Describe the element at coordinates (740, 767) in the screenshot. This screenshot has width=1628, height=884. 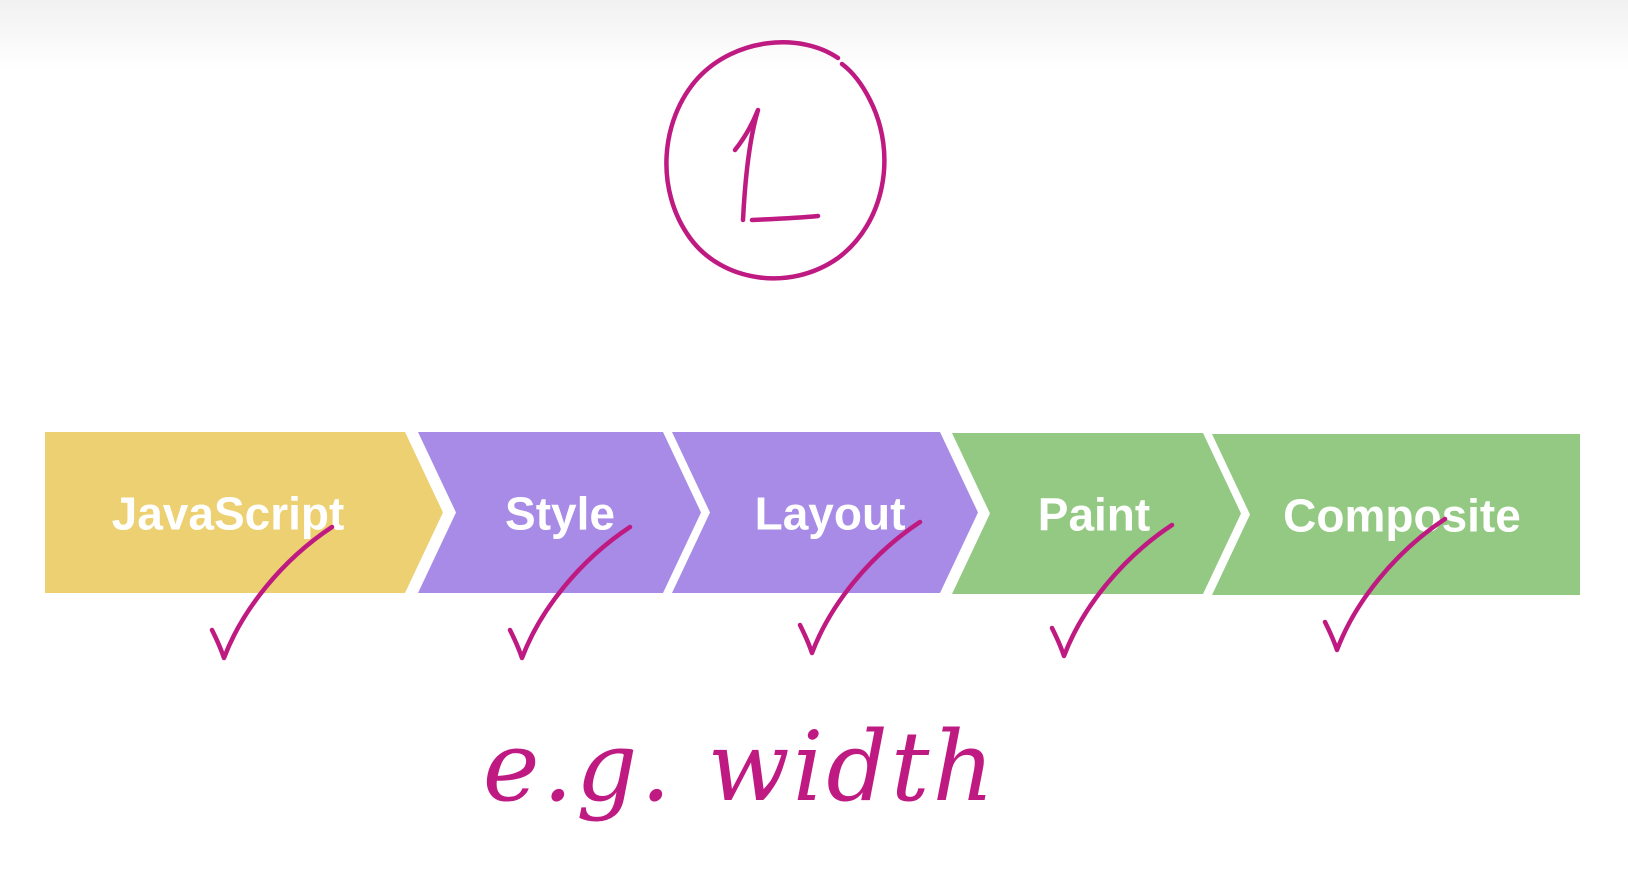
I see `example-note: e.g. width` at that location.